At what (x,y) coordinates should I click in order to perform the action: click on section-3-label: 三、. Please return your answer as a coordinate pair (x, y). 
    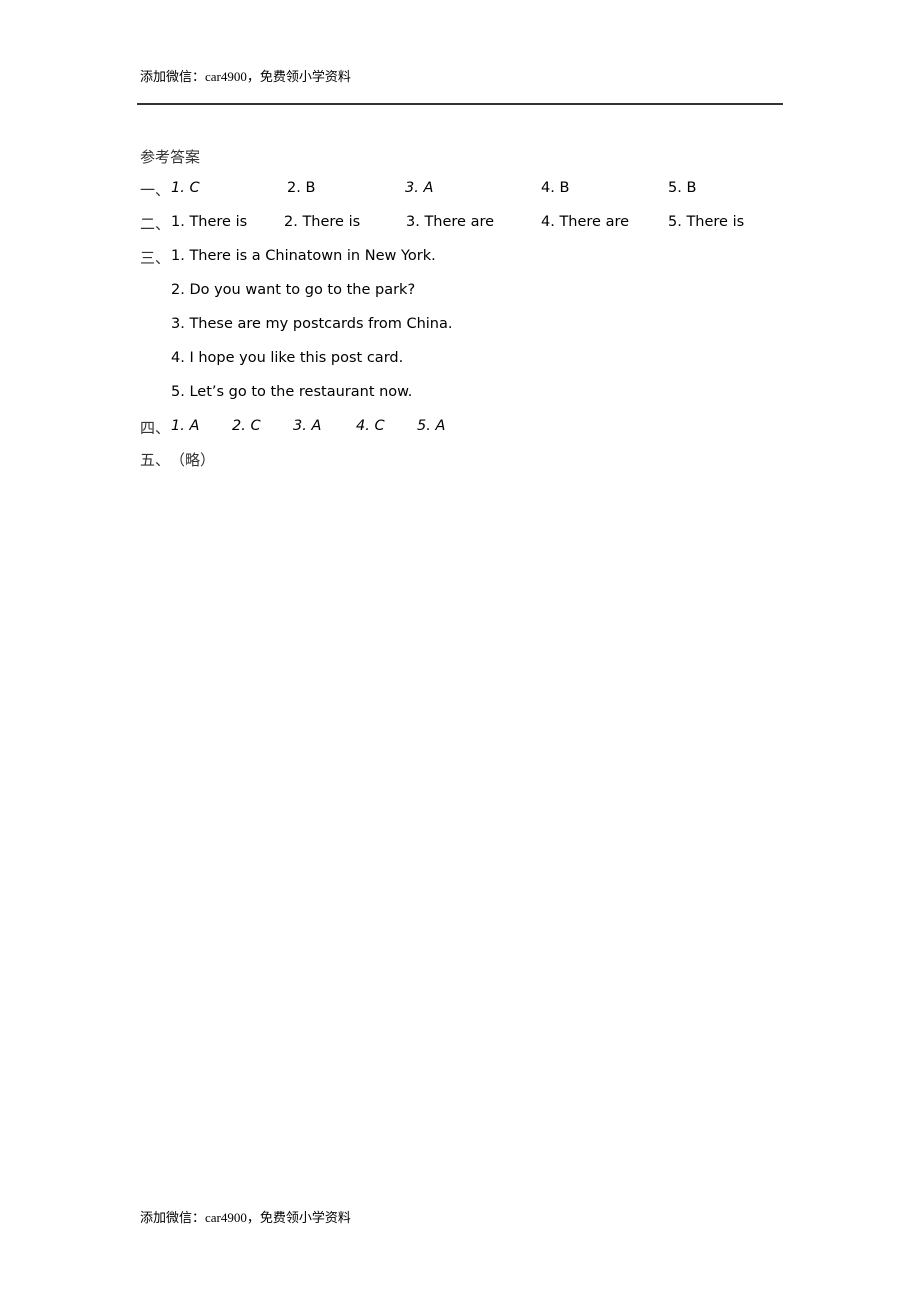
    Looking at the image, I should click on (155, 259).